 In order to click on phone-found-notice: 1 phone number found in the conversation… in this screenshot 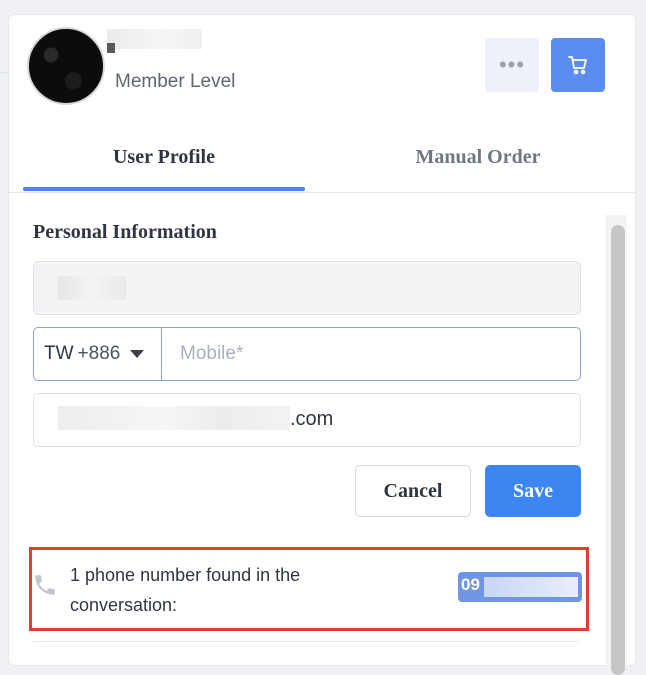, I will do `click(309, 589)`.